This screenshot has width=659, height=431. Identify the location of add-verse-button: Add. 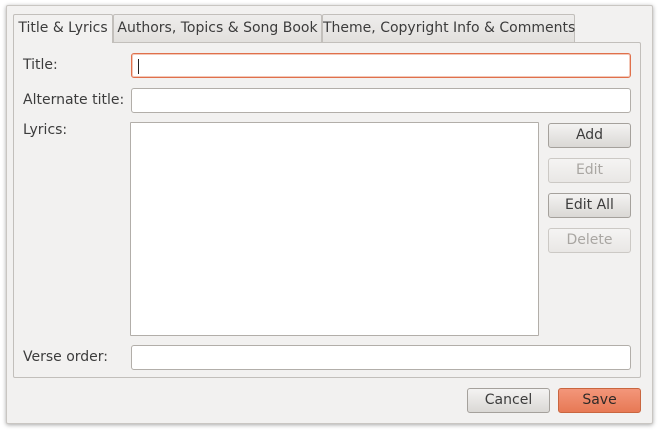
(589, 135).